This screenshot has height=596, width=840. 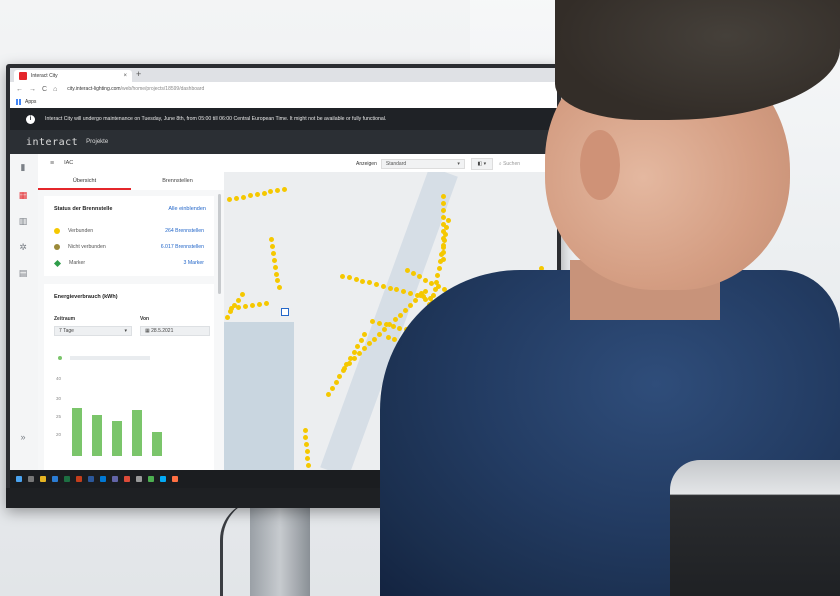 What do you see at coordinates (73, 76) in the screenshot?
I see `browser-tab: Interact City ×` at bounding box center [73, 76].